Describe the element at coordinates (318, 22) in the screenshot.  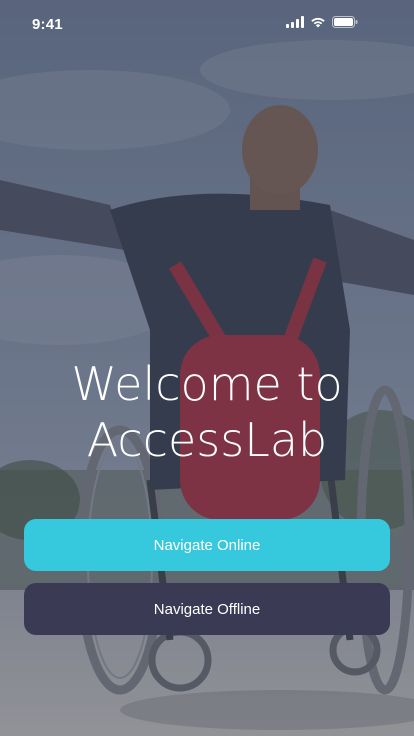
I see `wifi-icon` at that location.